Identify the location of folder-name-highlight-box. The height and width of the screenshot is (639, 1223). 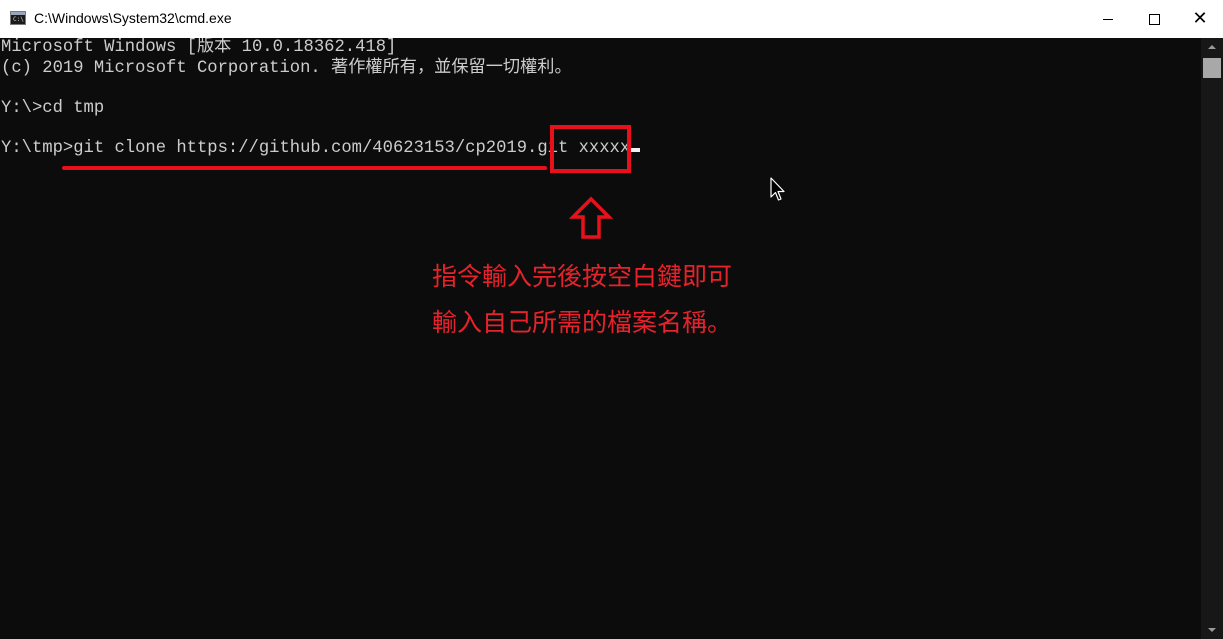
(590, 149).